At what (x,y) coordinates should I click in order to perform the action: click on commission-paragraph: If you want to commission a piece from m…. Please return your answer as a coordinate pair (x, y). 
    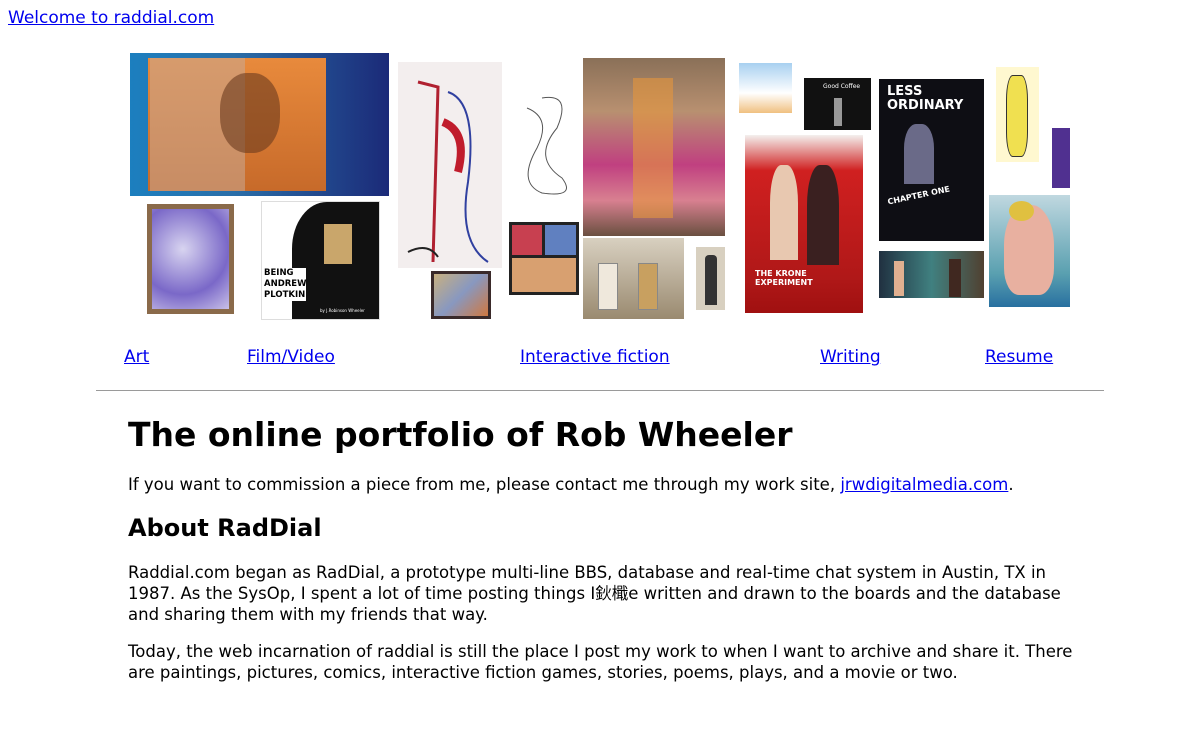
    Looking at the image, I should click on (600, 484).